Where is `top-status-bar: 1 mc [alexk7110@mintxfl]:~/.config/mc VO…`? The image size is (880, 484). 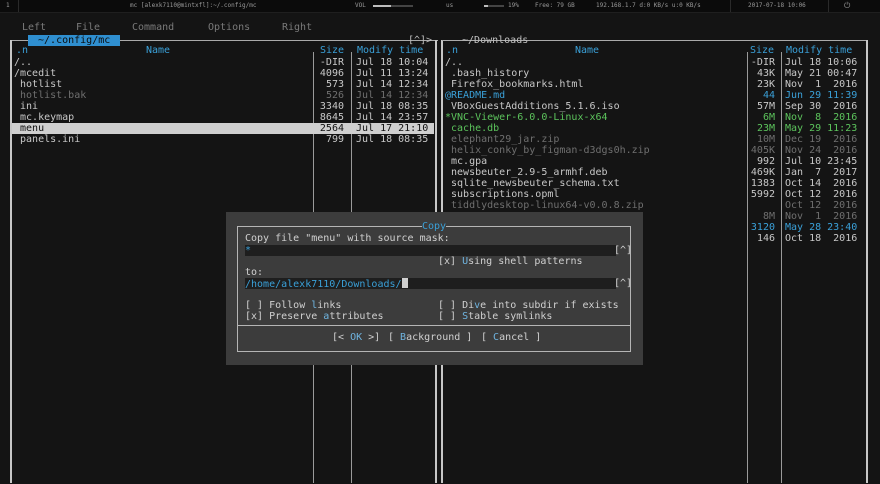 top-status-bar: 1 mc [alexk7110@mintxfl]:~/.config/mc VO… is located at coordinates (440, 6).